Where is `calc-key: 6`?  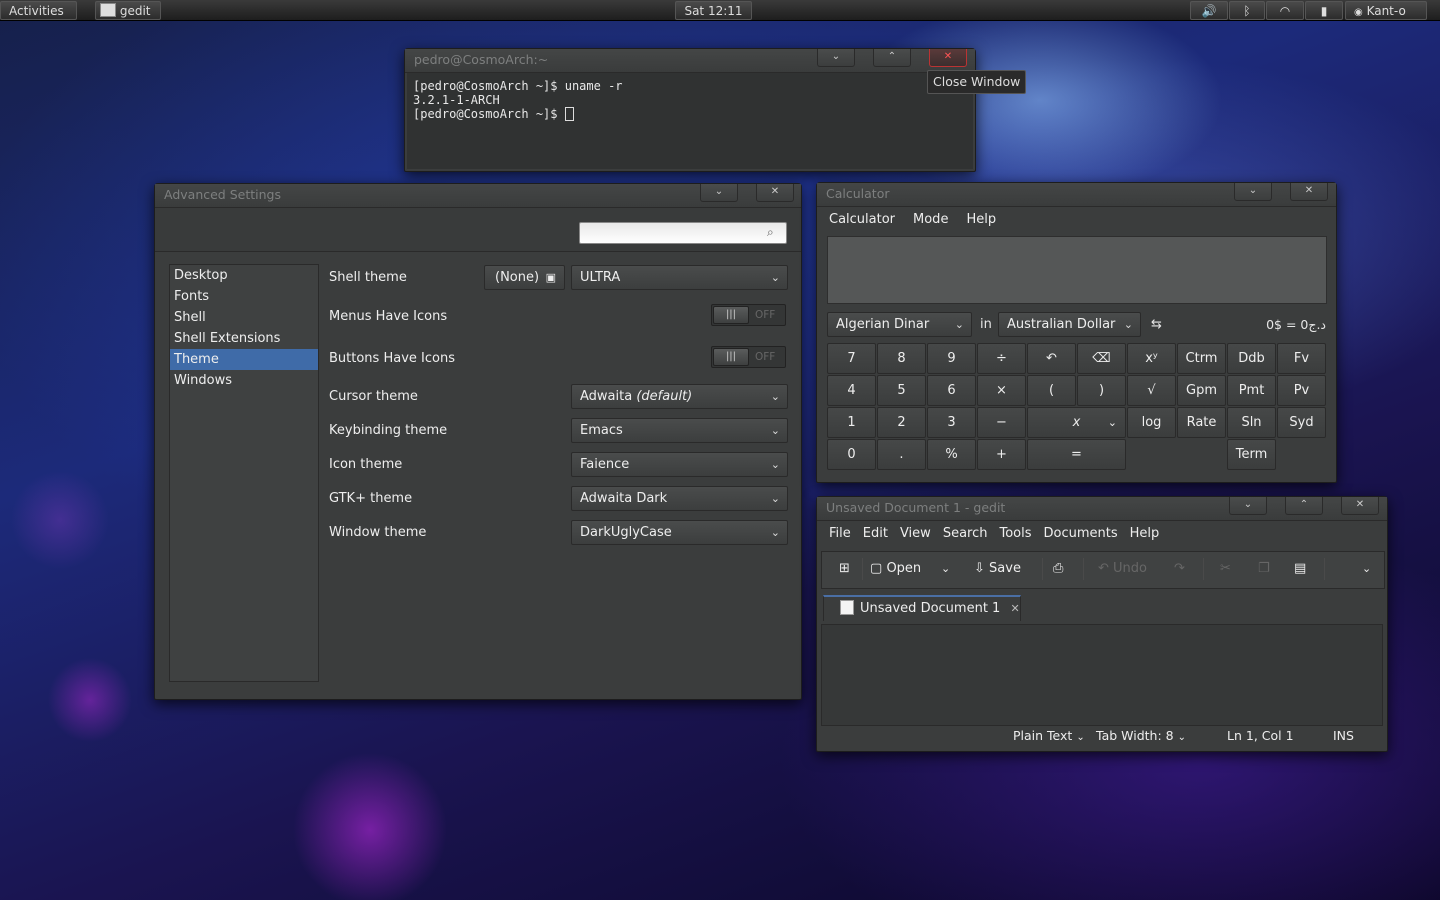
calc-key: 6 is located at coordinates (951, 390).